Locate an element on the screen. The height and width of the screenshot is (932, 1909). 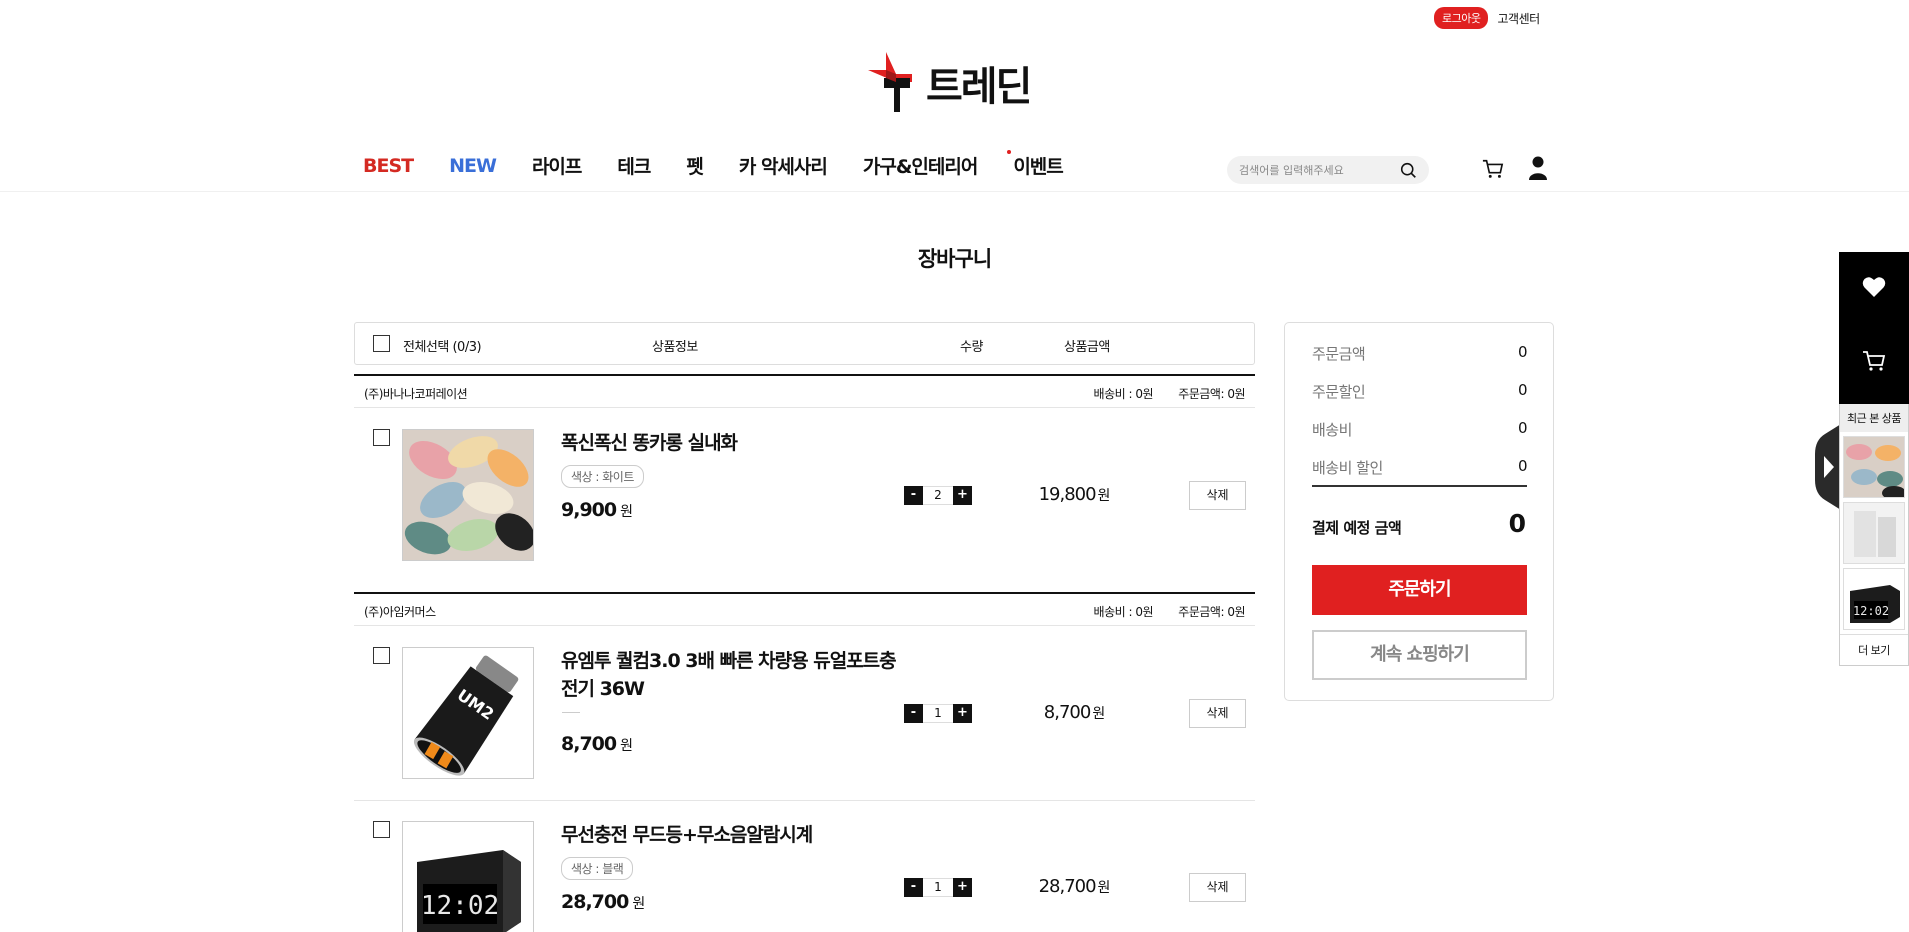
summary-label: 배송비 is located at coordinates (1332, 430).